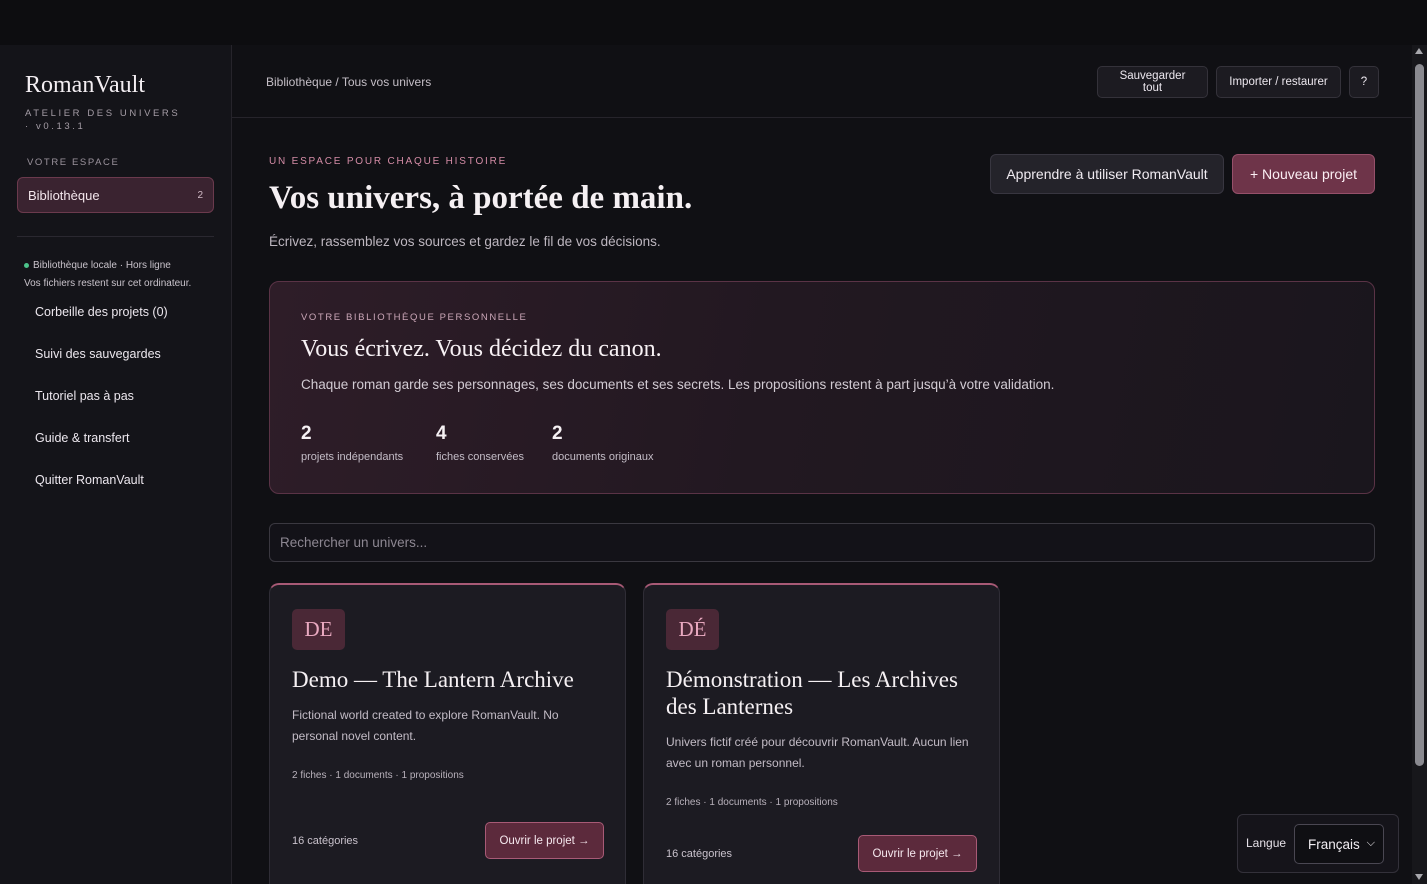  Describe the element at coordinates (1419, 415) in the screenshot. I see `scroll-thumb` at that location.